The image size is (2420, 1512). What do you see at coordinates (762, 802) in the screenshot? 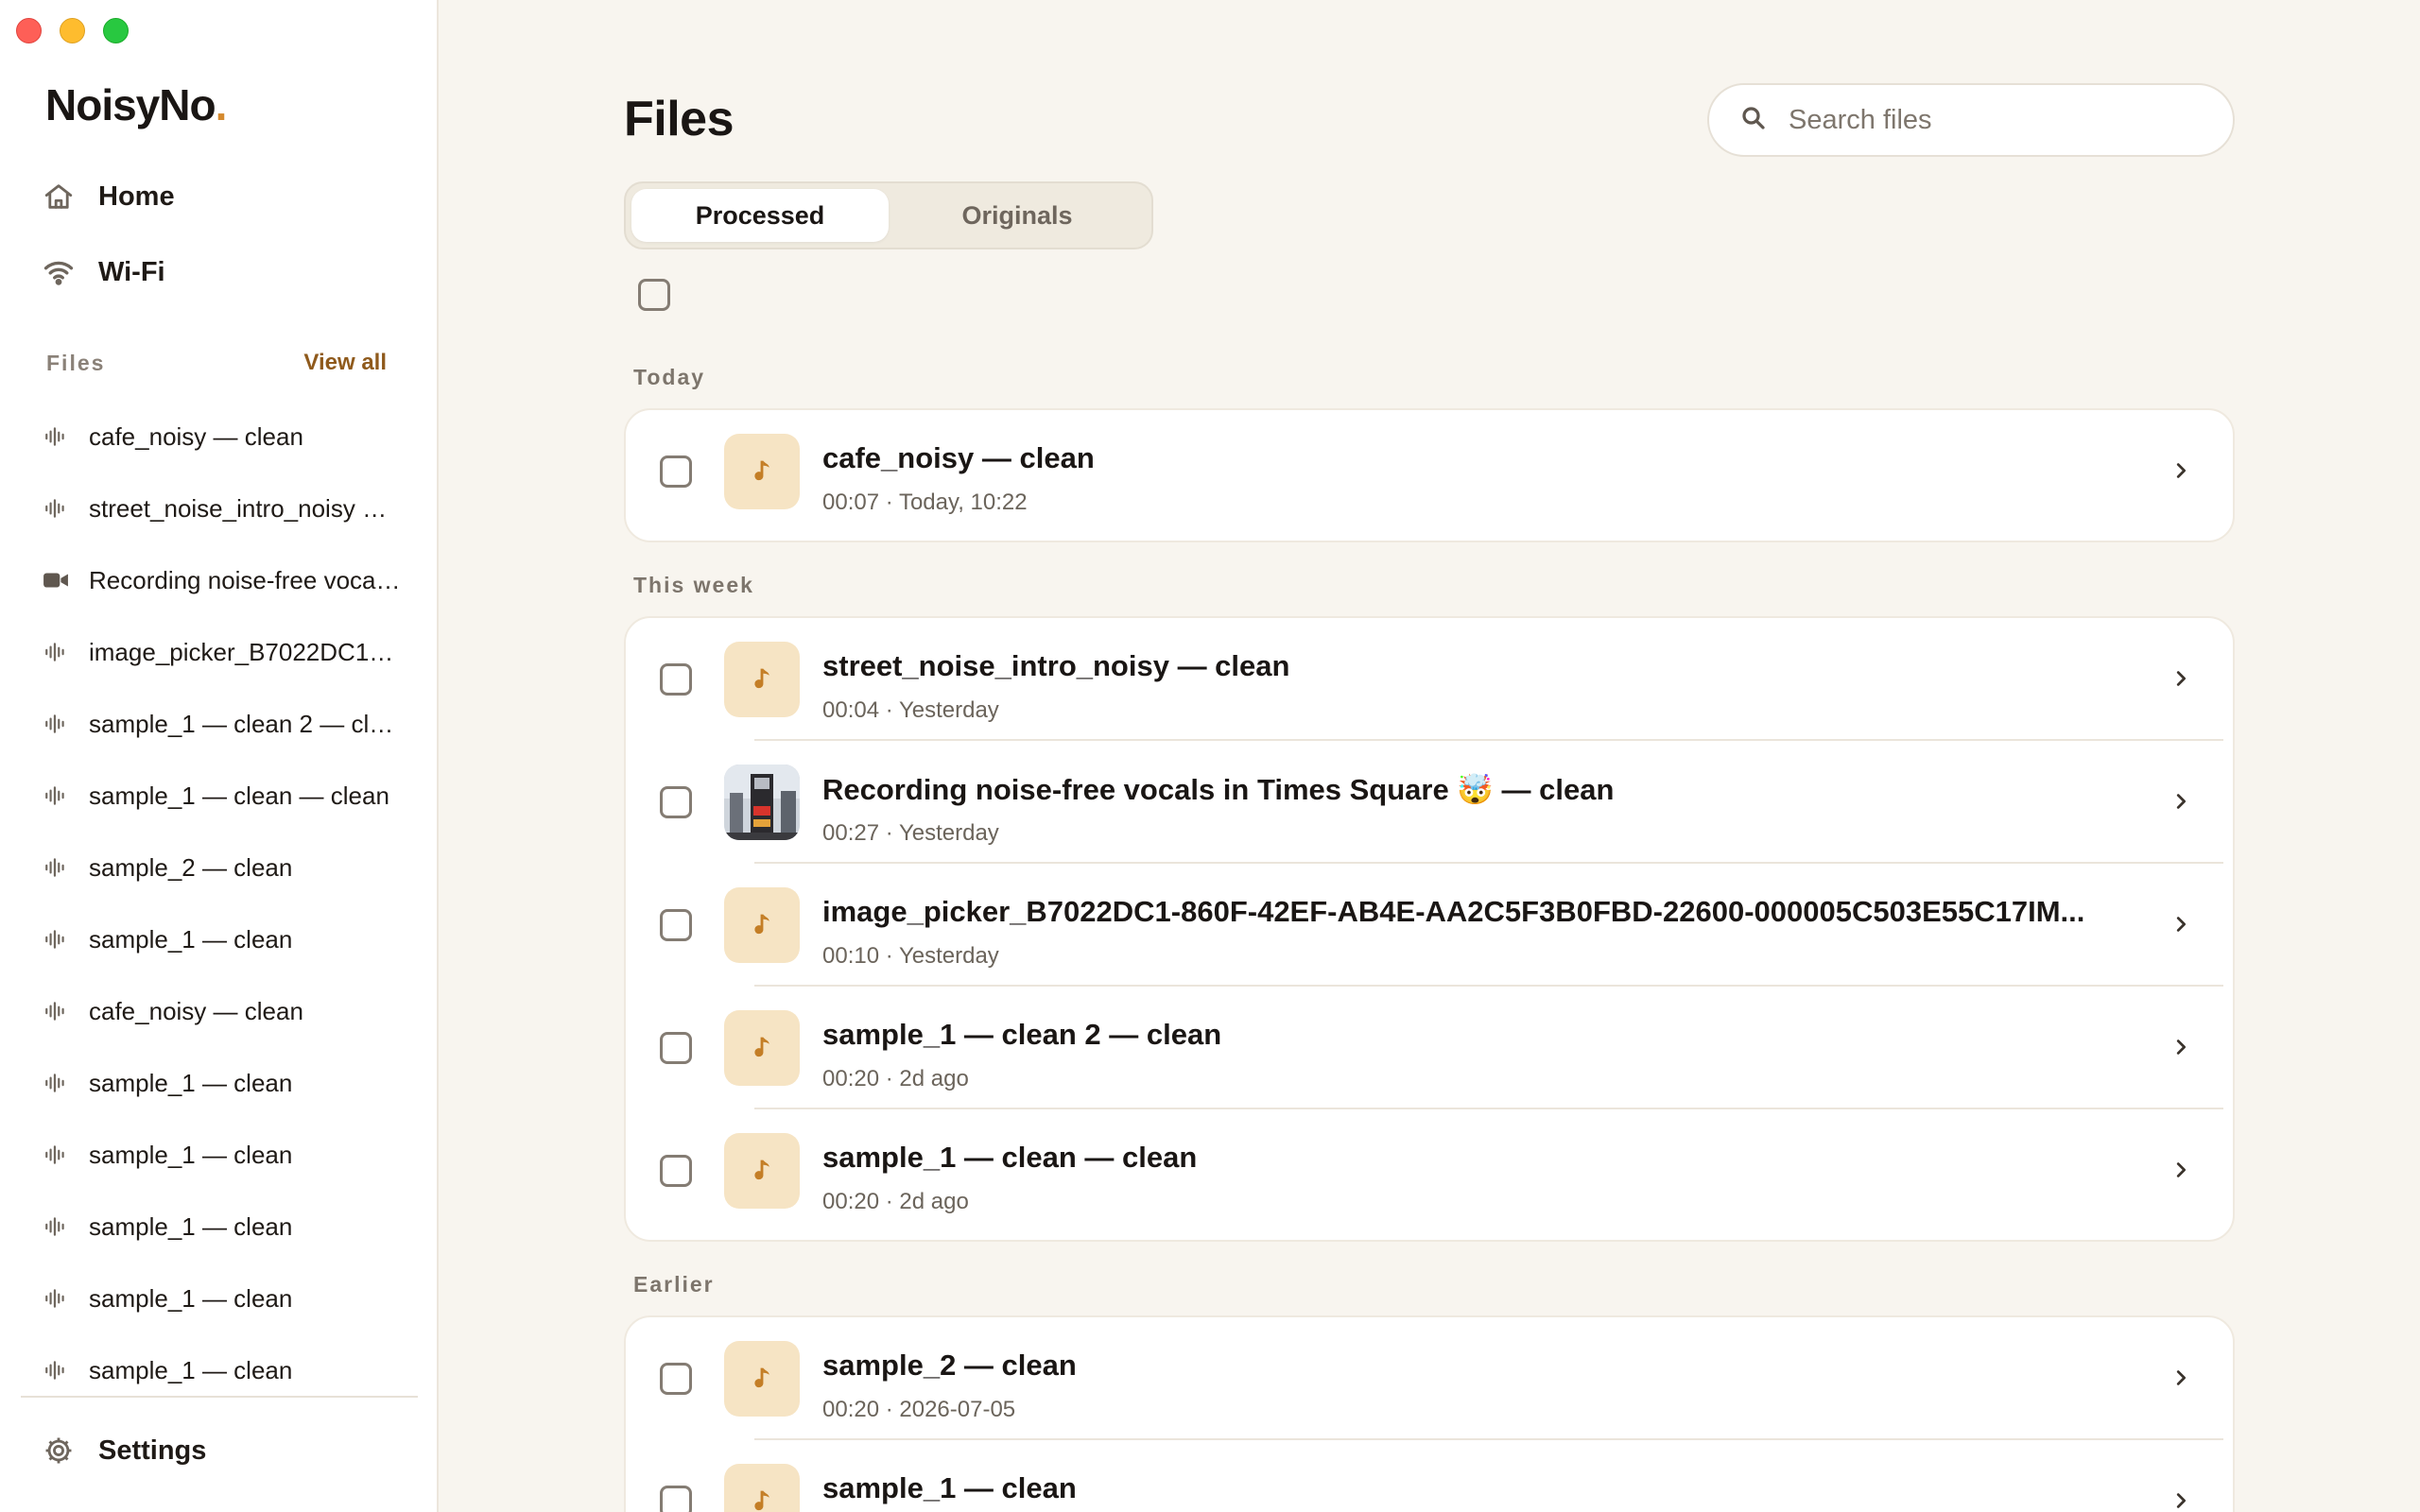
I see `video-thumbnail` at bounding box center [762, 802].